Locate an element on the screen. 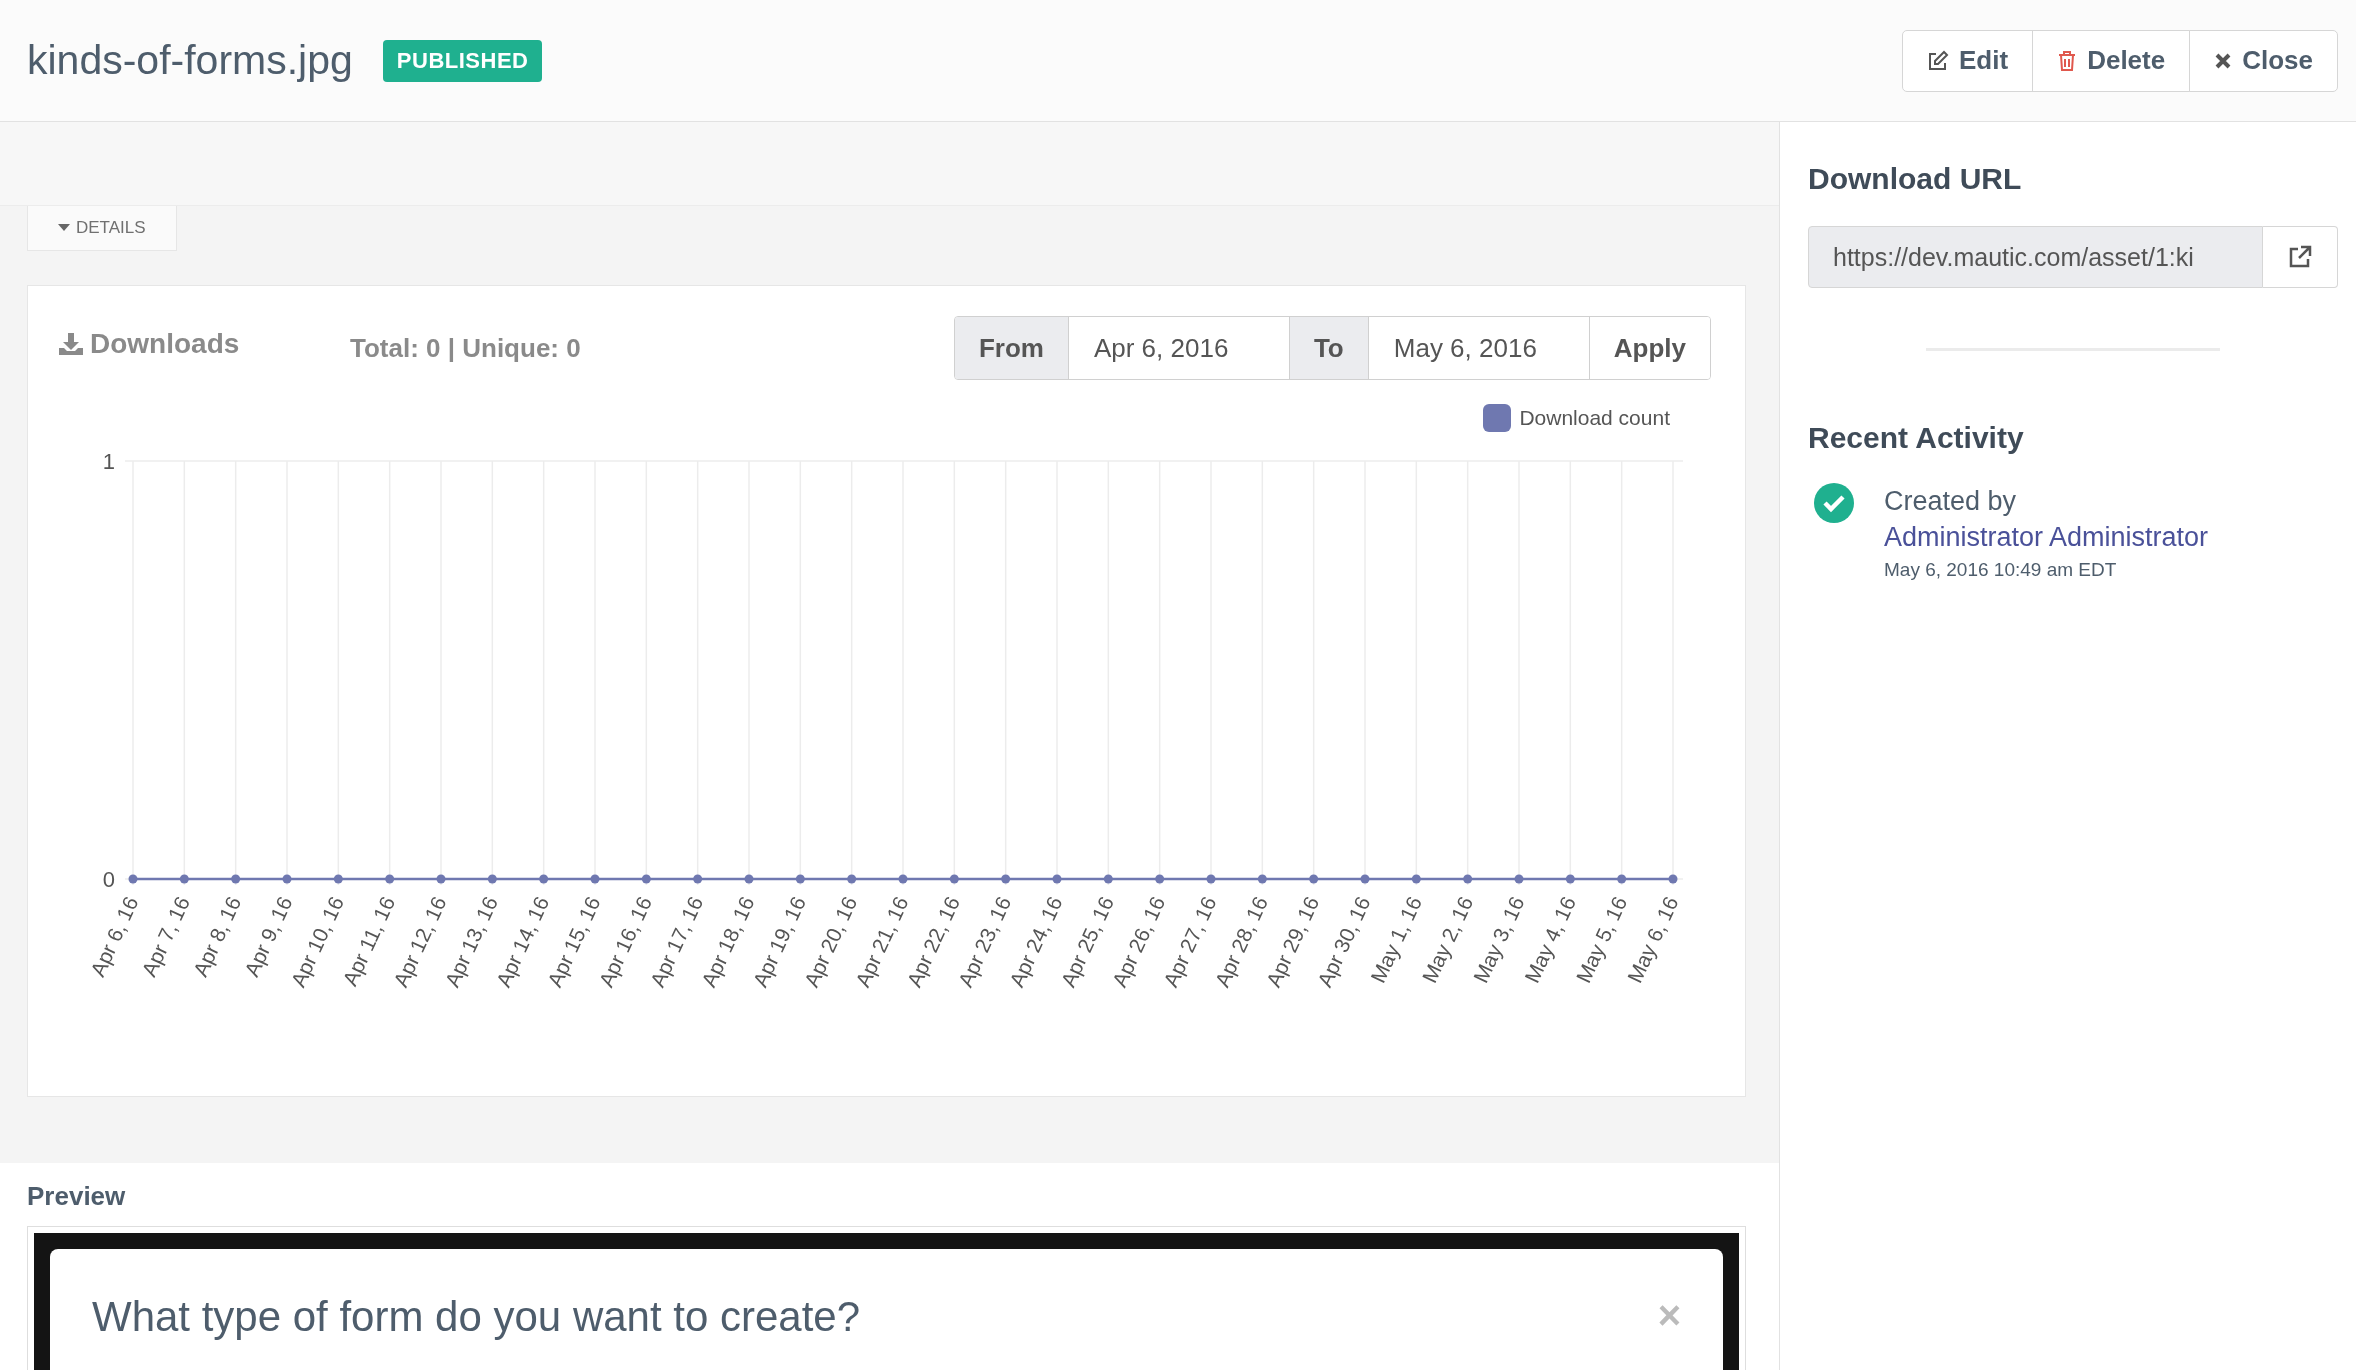 The image size is (2356, 1370). section-title: Download URL is located at coordinates (1915, 179).